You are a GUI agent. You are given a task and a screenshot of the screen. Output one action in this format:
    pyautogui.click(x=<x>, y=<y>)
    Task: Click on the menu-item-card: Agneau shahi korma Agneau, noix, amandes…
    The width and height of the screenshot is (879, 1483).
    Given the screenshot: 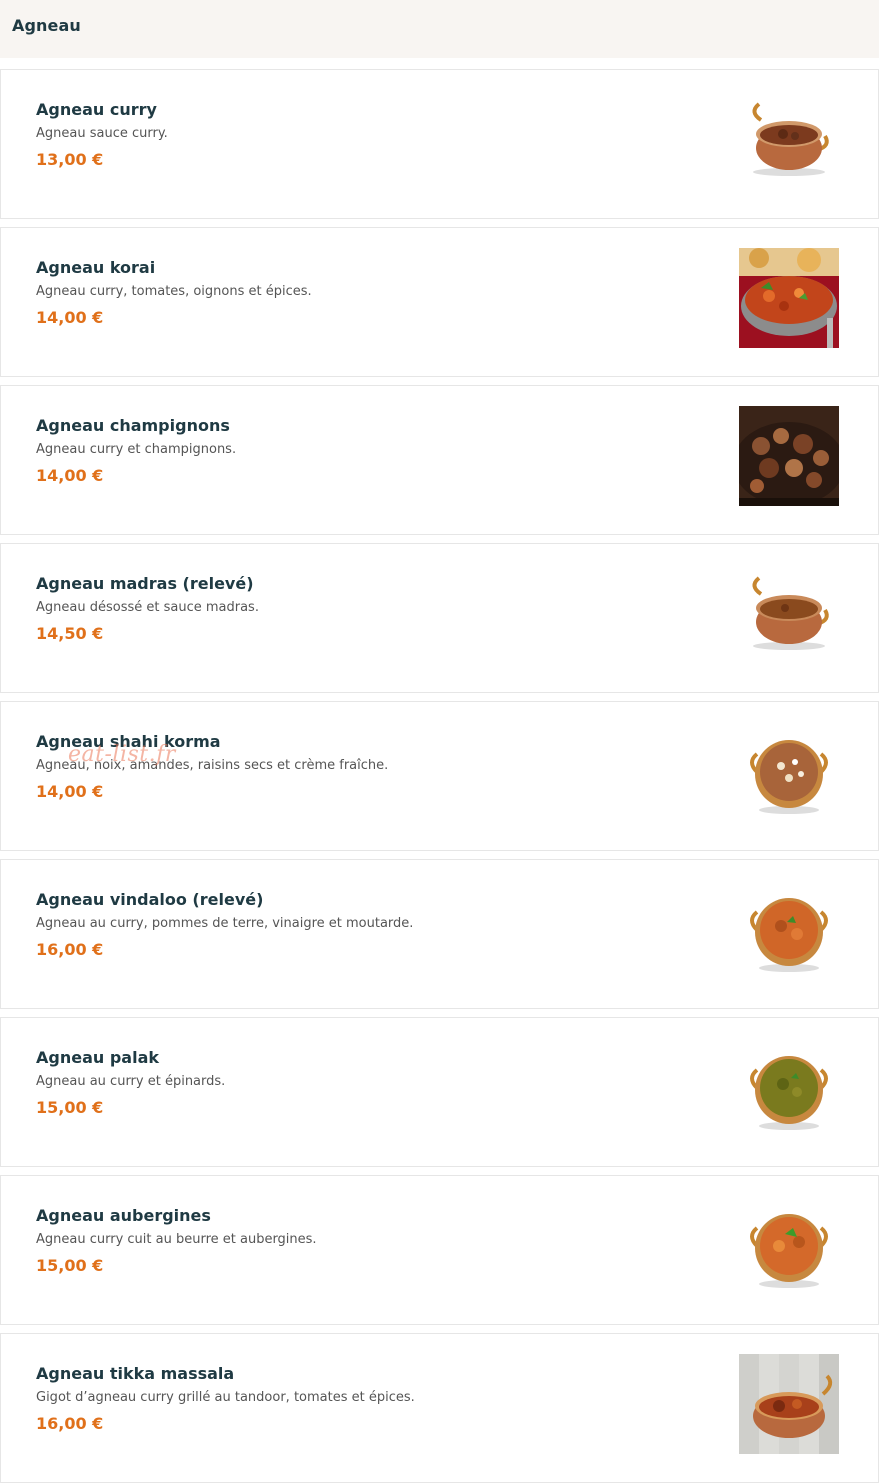 What is the action you would take?
    pyautogui.click(x=439, y=776)
    